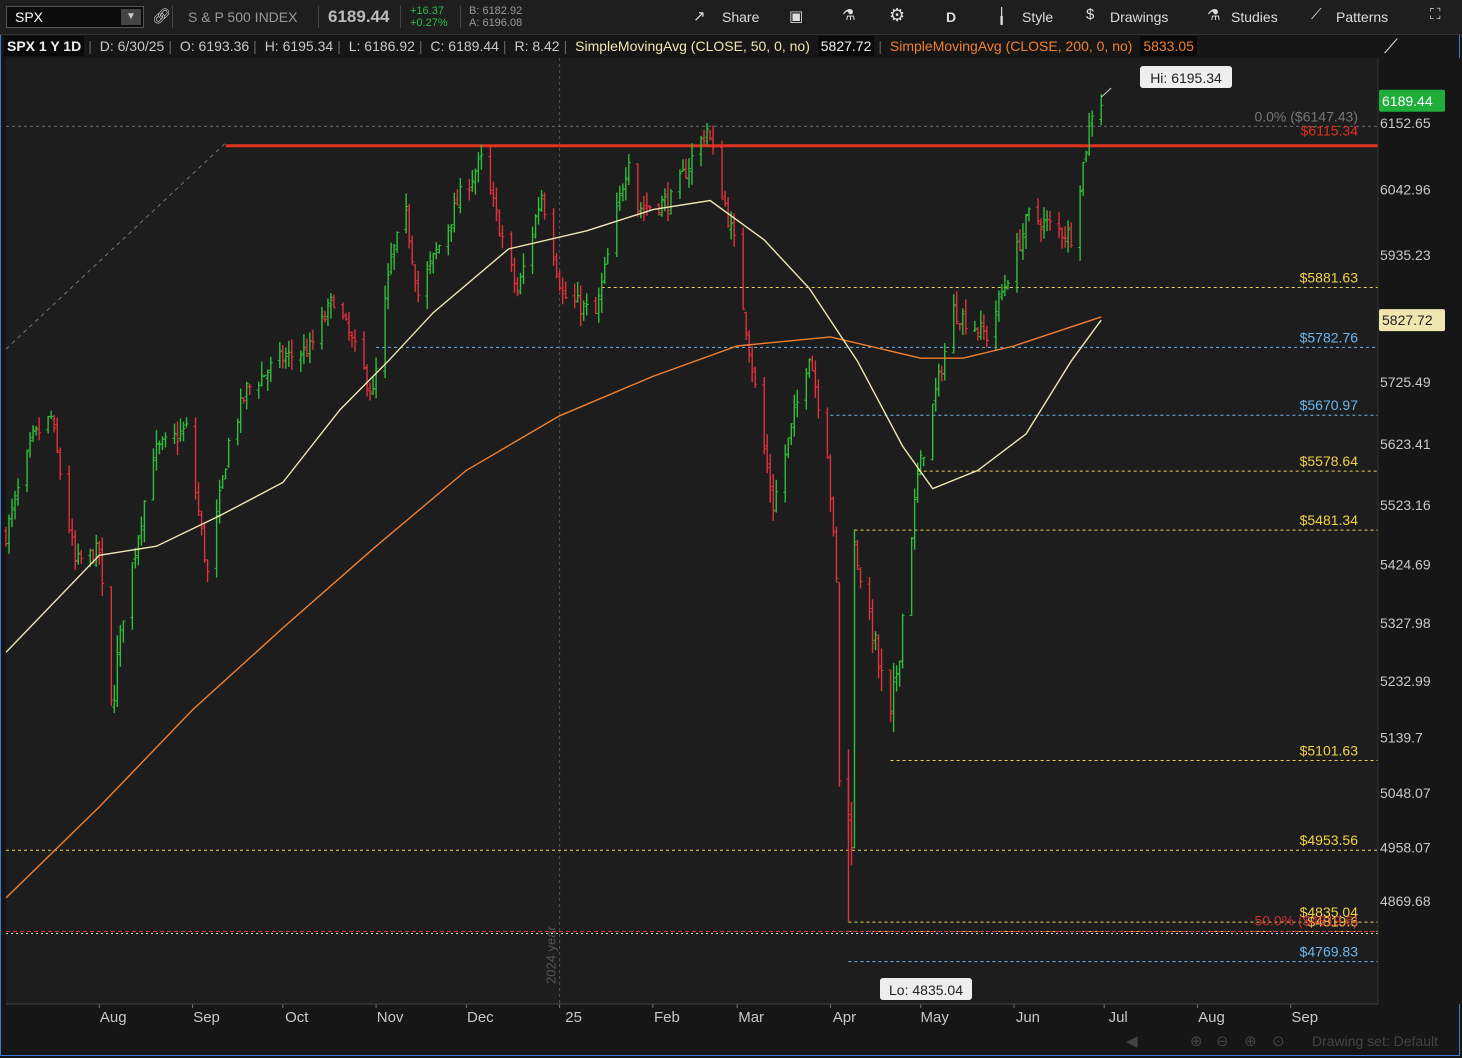 The image size is (1462, 1058). I want to click on y-tick-label: 5935.23, so click(1405, 255).